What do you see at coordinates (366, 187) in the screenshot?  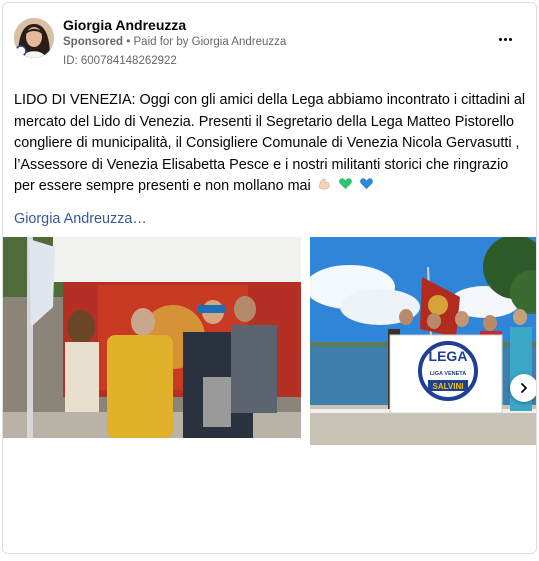 I see `blue-heart-icon` at bounding box center [366, 187].